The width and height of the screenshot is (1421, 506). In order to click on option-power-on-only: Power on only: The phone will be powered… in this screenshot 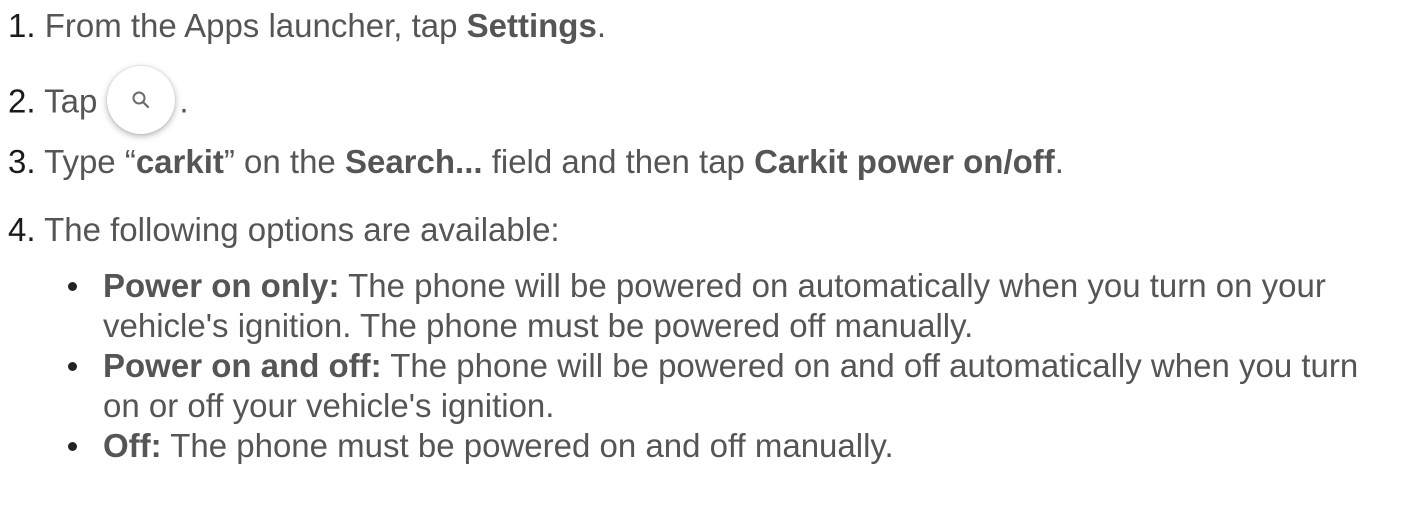, I will do `click(735, 306)`.